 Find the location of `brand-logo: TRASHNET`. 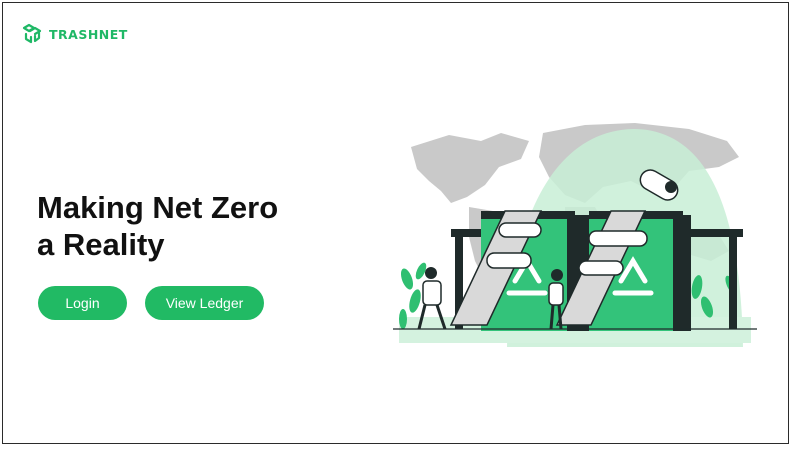

brand-logo: TRASHNET is located at coordinates (74, 34).